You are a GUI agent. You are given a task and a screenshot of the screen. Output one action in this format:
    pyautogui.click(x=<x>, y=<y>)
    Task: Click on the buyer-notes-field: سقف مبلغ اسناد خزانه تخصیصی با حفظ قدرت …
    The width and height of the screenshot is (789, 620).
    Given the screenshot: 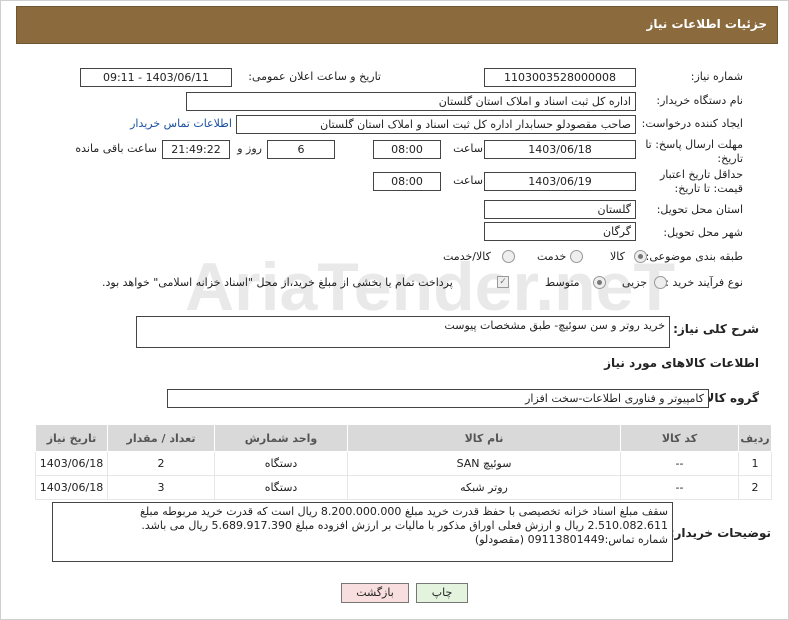 What is the action you would take?
    pyautogui.click(x=362, y=532)
    